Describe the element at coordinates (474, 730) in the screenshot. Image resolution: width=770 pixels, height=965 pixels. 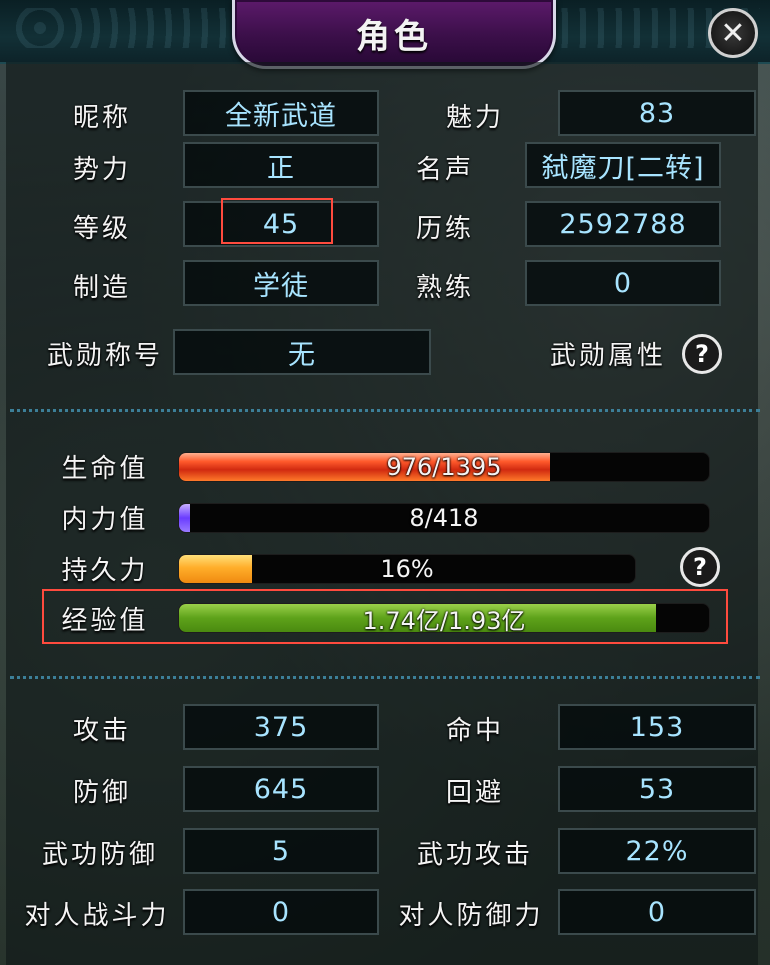
I see `accuracy-label: 命中` at that location.